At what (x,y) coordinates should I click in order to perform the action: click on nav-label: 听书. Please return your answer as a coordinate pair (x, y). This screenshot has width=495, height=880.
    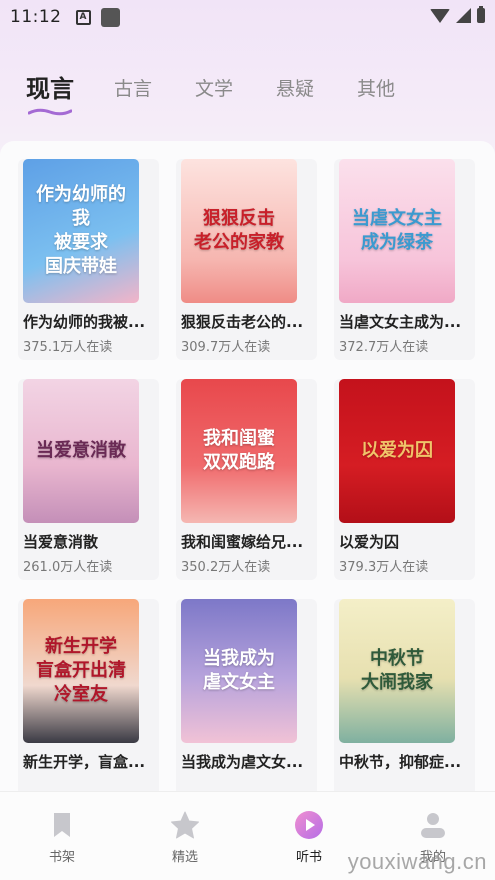
    Looking at the image, I should click on (308, 857).